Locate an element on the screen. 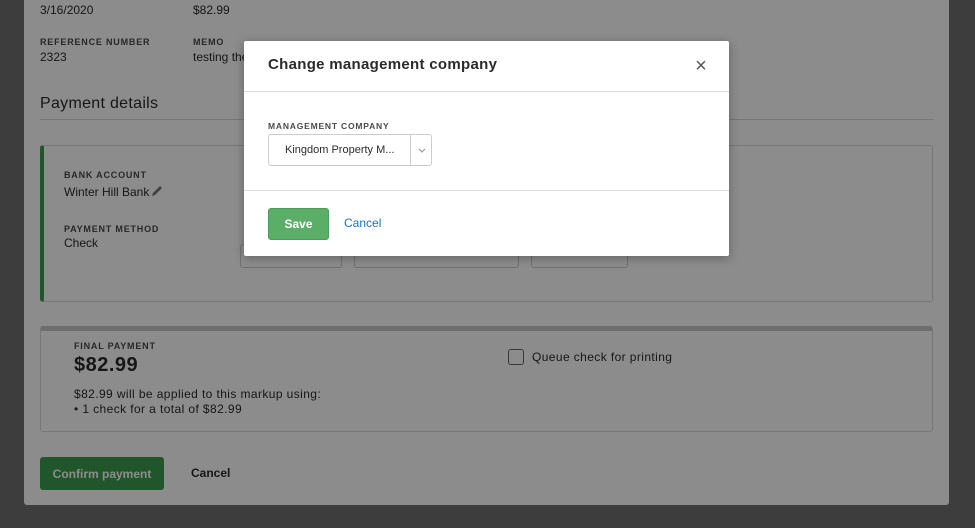 Image resolution: width=975 pixels, height=528 pixels. dialog-header: Change management company × is located at coordinates (486, 66).